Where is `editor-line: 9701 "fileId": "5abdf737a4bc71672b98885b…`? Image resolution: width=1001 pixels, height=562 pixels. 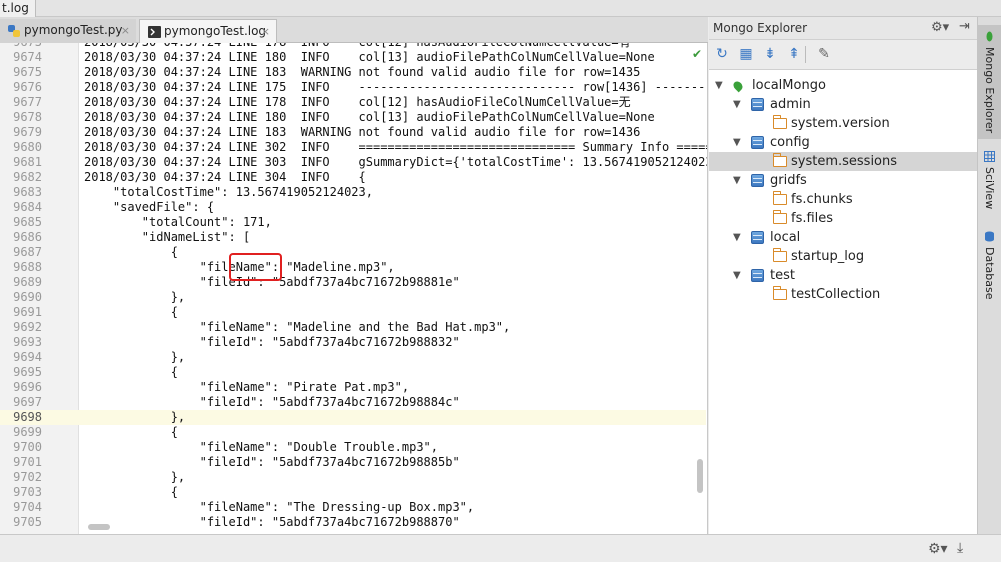
editor-line: 9701 "fileId": "5abdf737a4bc71672b98885b… is located at coordinates (353, 462).